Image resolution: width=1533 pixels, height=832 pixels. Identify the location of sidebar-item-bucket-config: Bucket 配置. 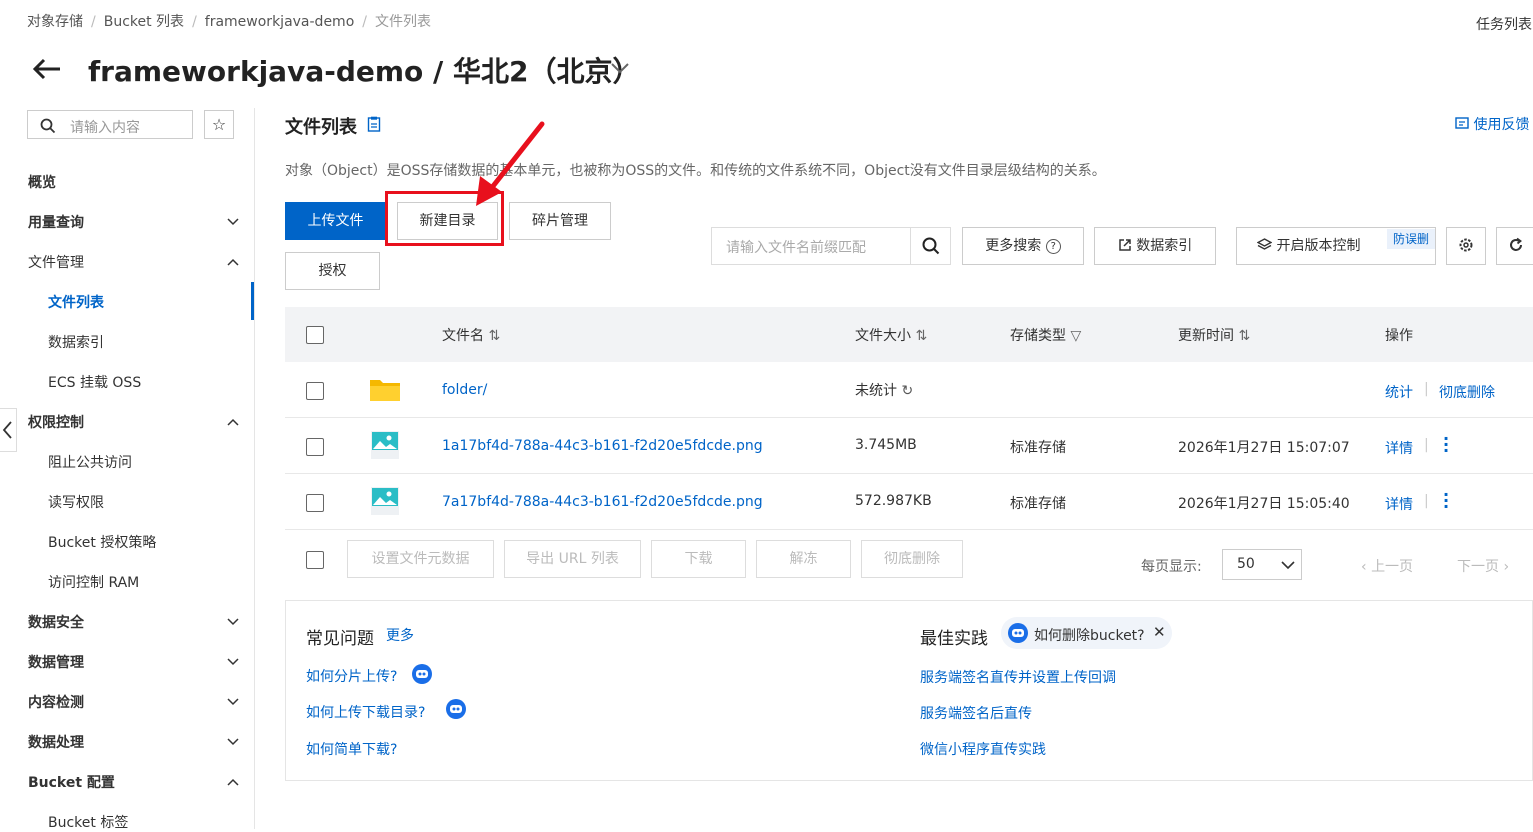
(71, 782).